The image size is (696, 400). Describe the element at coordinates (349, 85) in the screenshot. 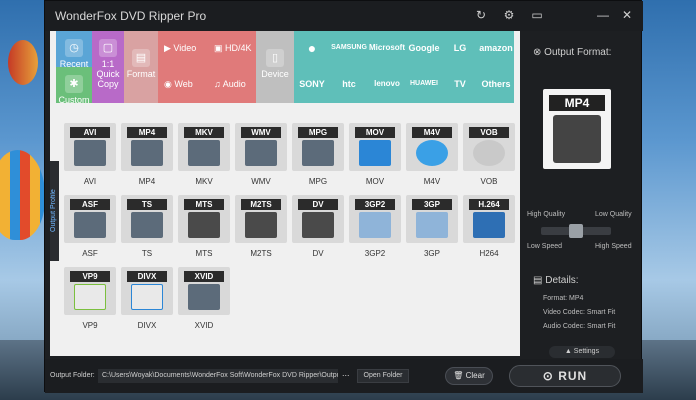

I see `htc-brand: htc` at that location.